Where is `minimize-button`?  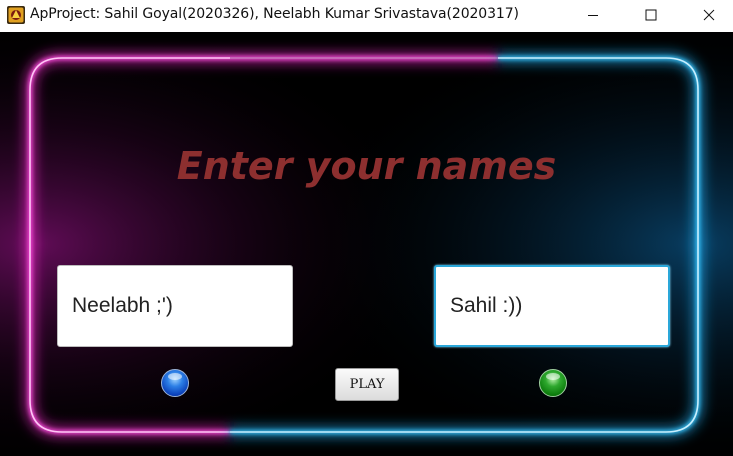 minimize-button is located at coordinates (593, 15).